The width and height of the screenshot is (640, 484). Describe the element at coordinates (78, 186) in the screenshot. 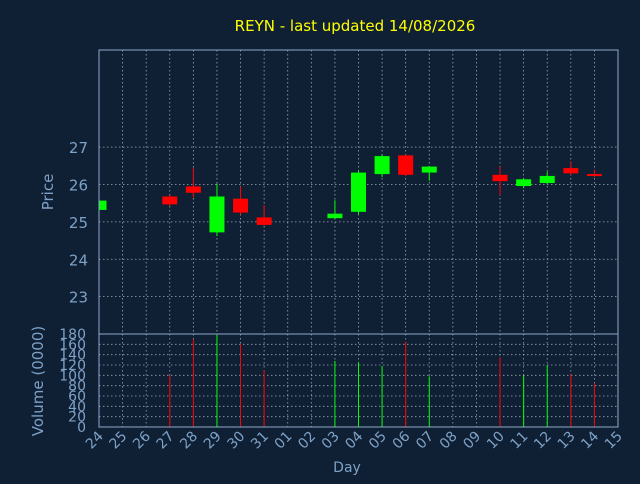

I see `price-tick-label: 26` at that location.